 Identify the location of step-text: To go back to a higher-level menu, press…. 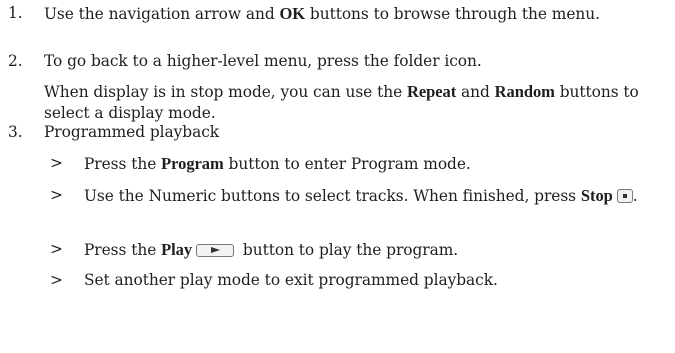
(263, 61).